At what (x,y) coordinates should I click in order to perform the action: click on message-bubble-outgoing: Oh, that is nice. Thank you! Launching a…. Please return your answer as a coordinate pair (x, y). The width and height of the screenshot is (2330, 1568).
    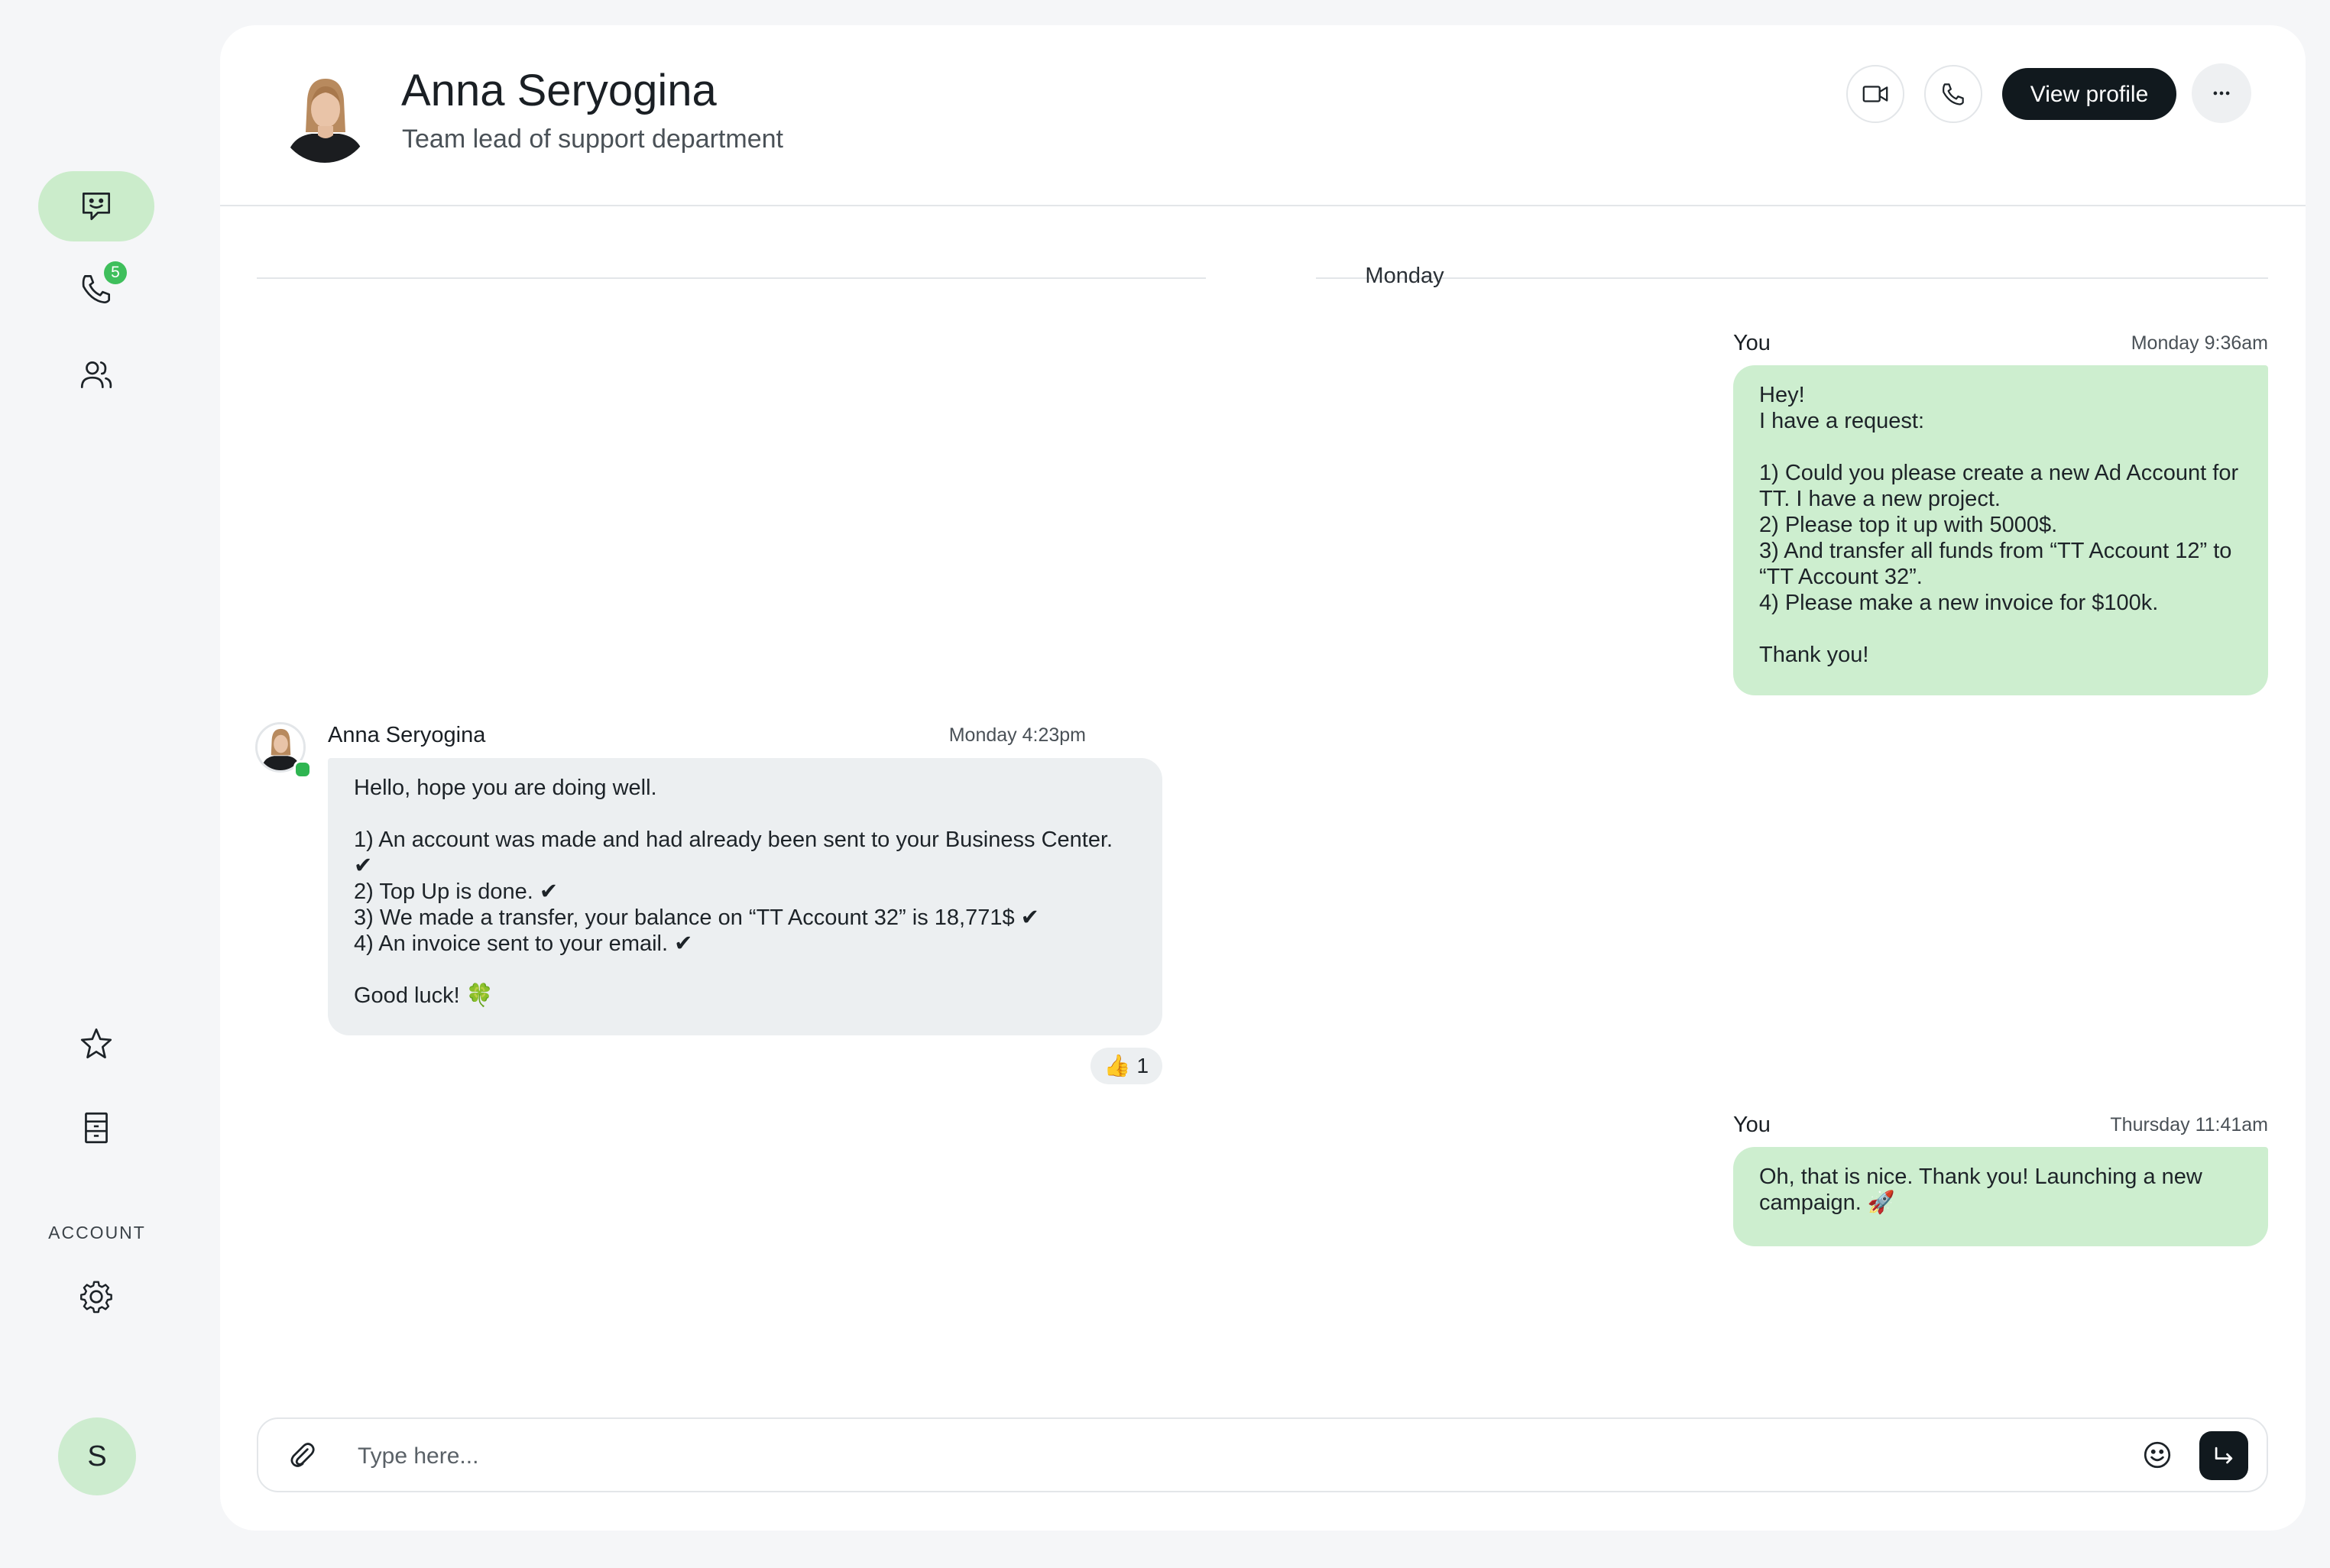
    Looking at the image, I should click on (2000, 1196).